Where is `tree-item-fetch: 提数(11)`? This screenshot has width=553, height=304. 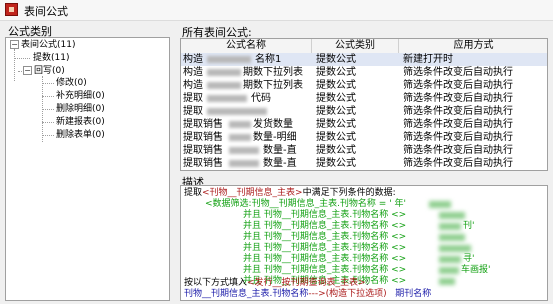
tree-item-fetch: 提数(11) is located at coordinates (51, 58).